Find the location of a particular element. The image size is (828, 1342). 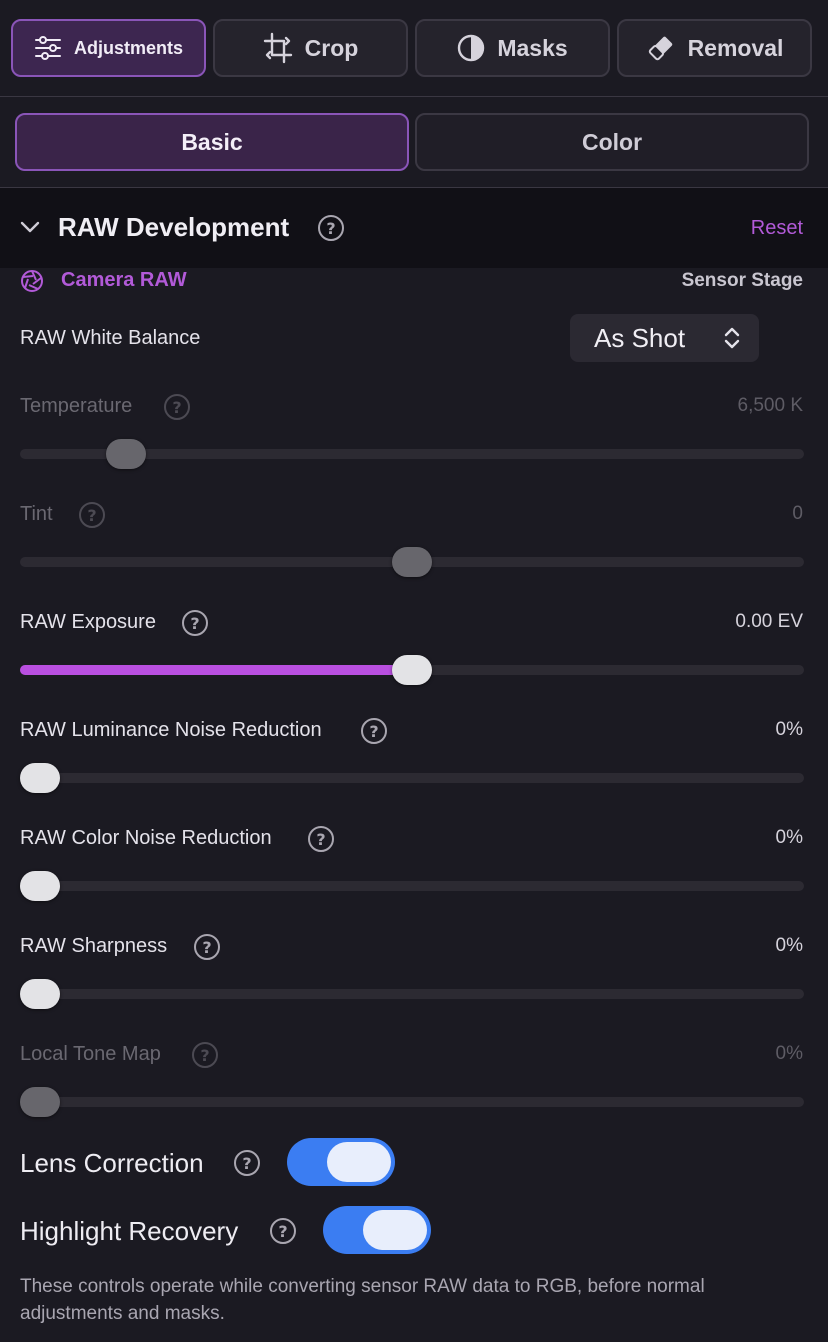

luminance-nr-label: RAW Luminance Noise Reduction is located at coordinates (171, 730).